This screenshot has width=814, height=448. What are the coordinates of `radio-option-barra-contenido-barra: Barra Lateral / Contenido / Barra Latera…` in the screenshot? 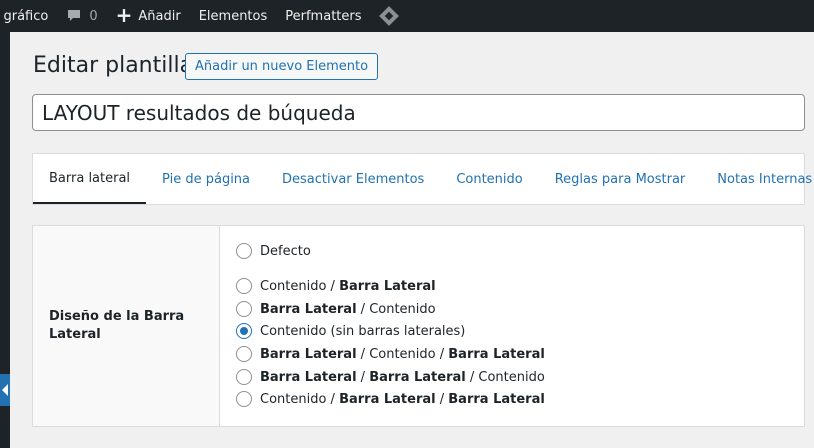 It's located at (390, 354).